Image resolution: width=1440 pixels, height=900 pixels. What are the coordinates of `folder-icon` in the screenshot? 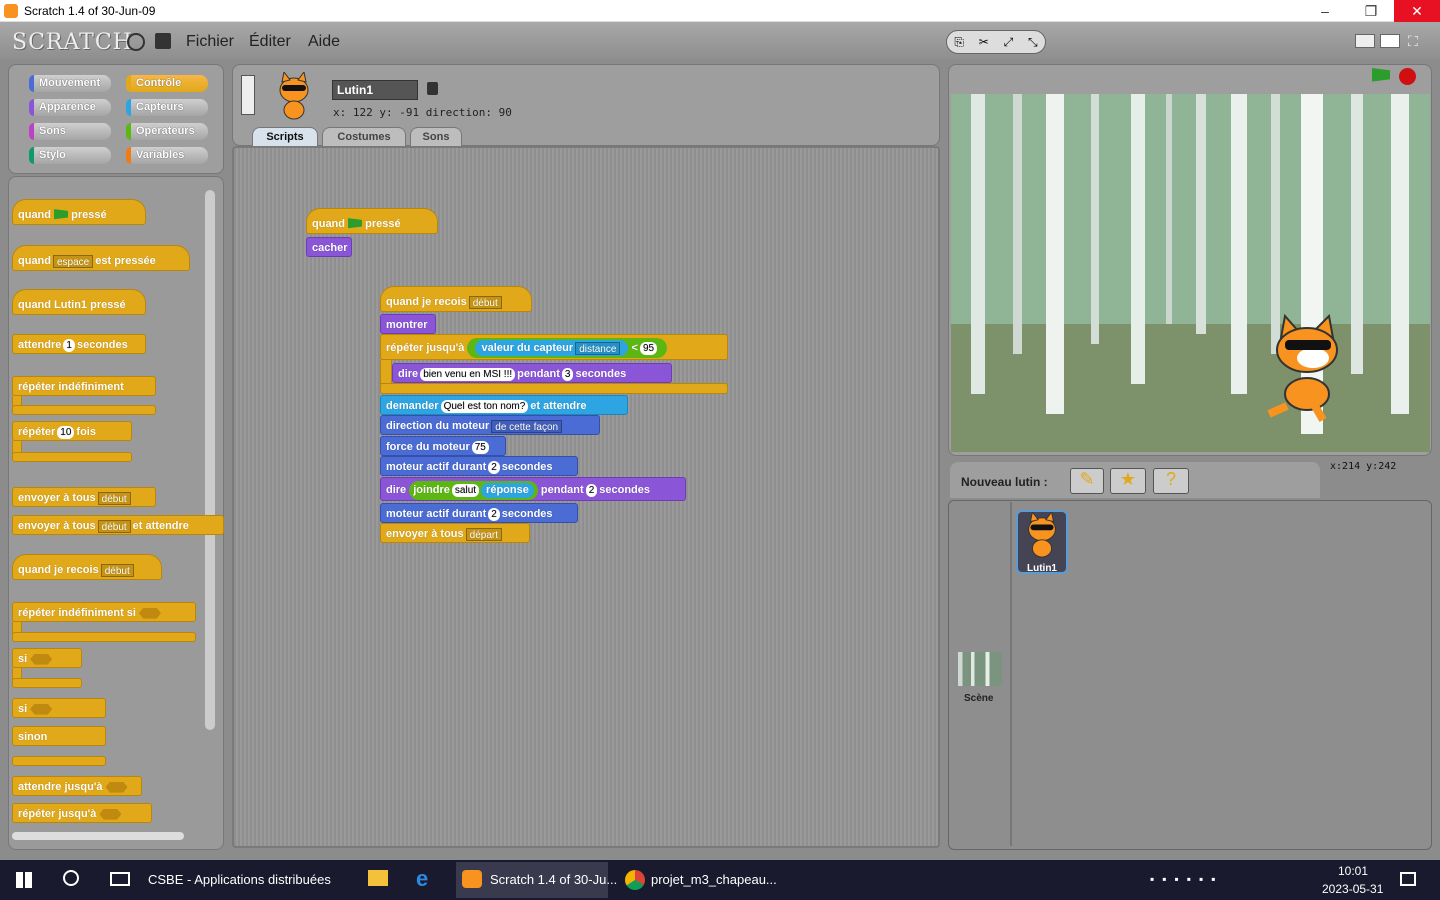 It's located at (378, 878).